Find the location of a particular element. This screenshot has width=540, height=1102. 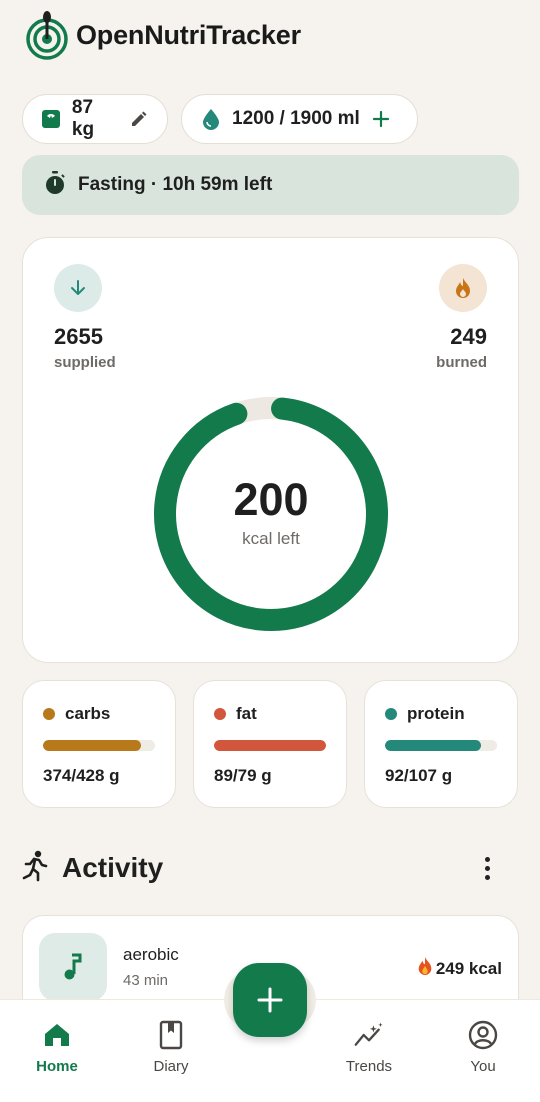

activity-kcal-value: 249 kcal is located at coordinates (468, 968).